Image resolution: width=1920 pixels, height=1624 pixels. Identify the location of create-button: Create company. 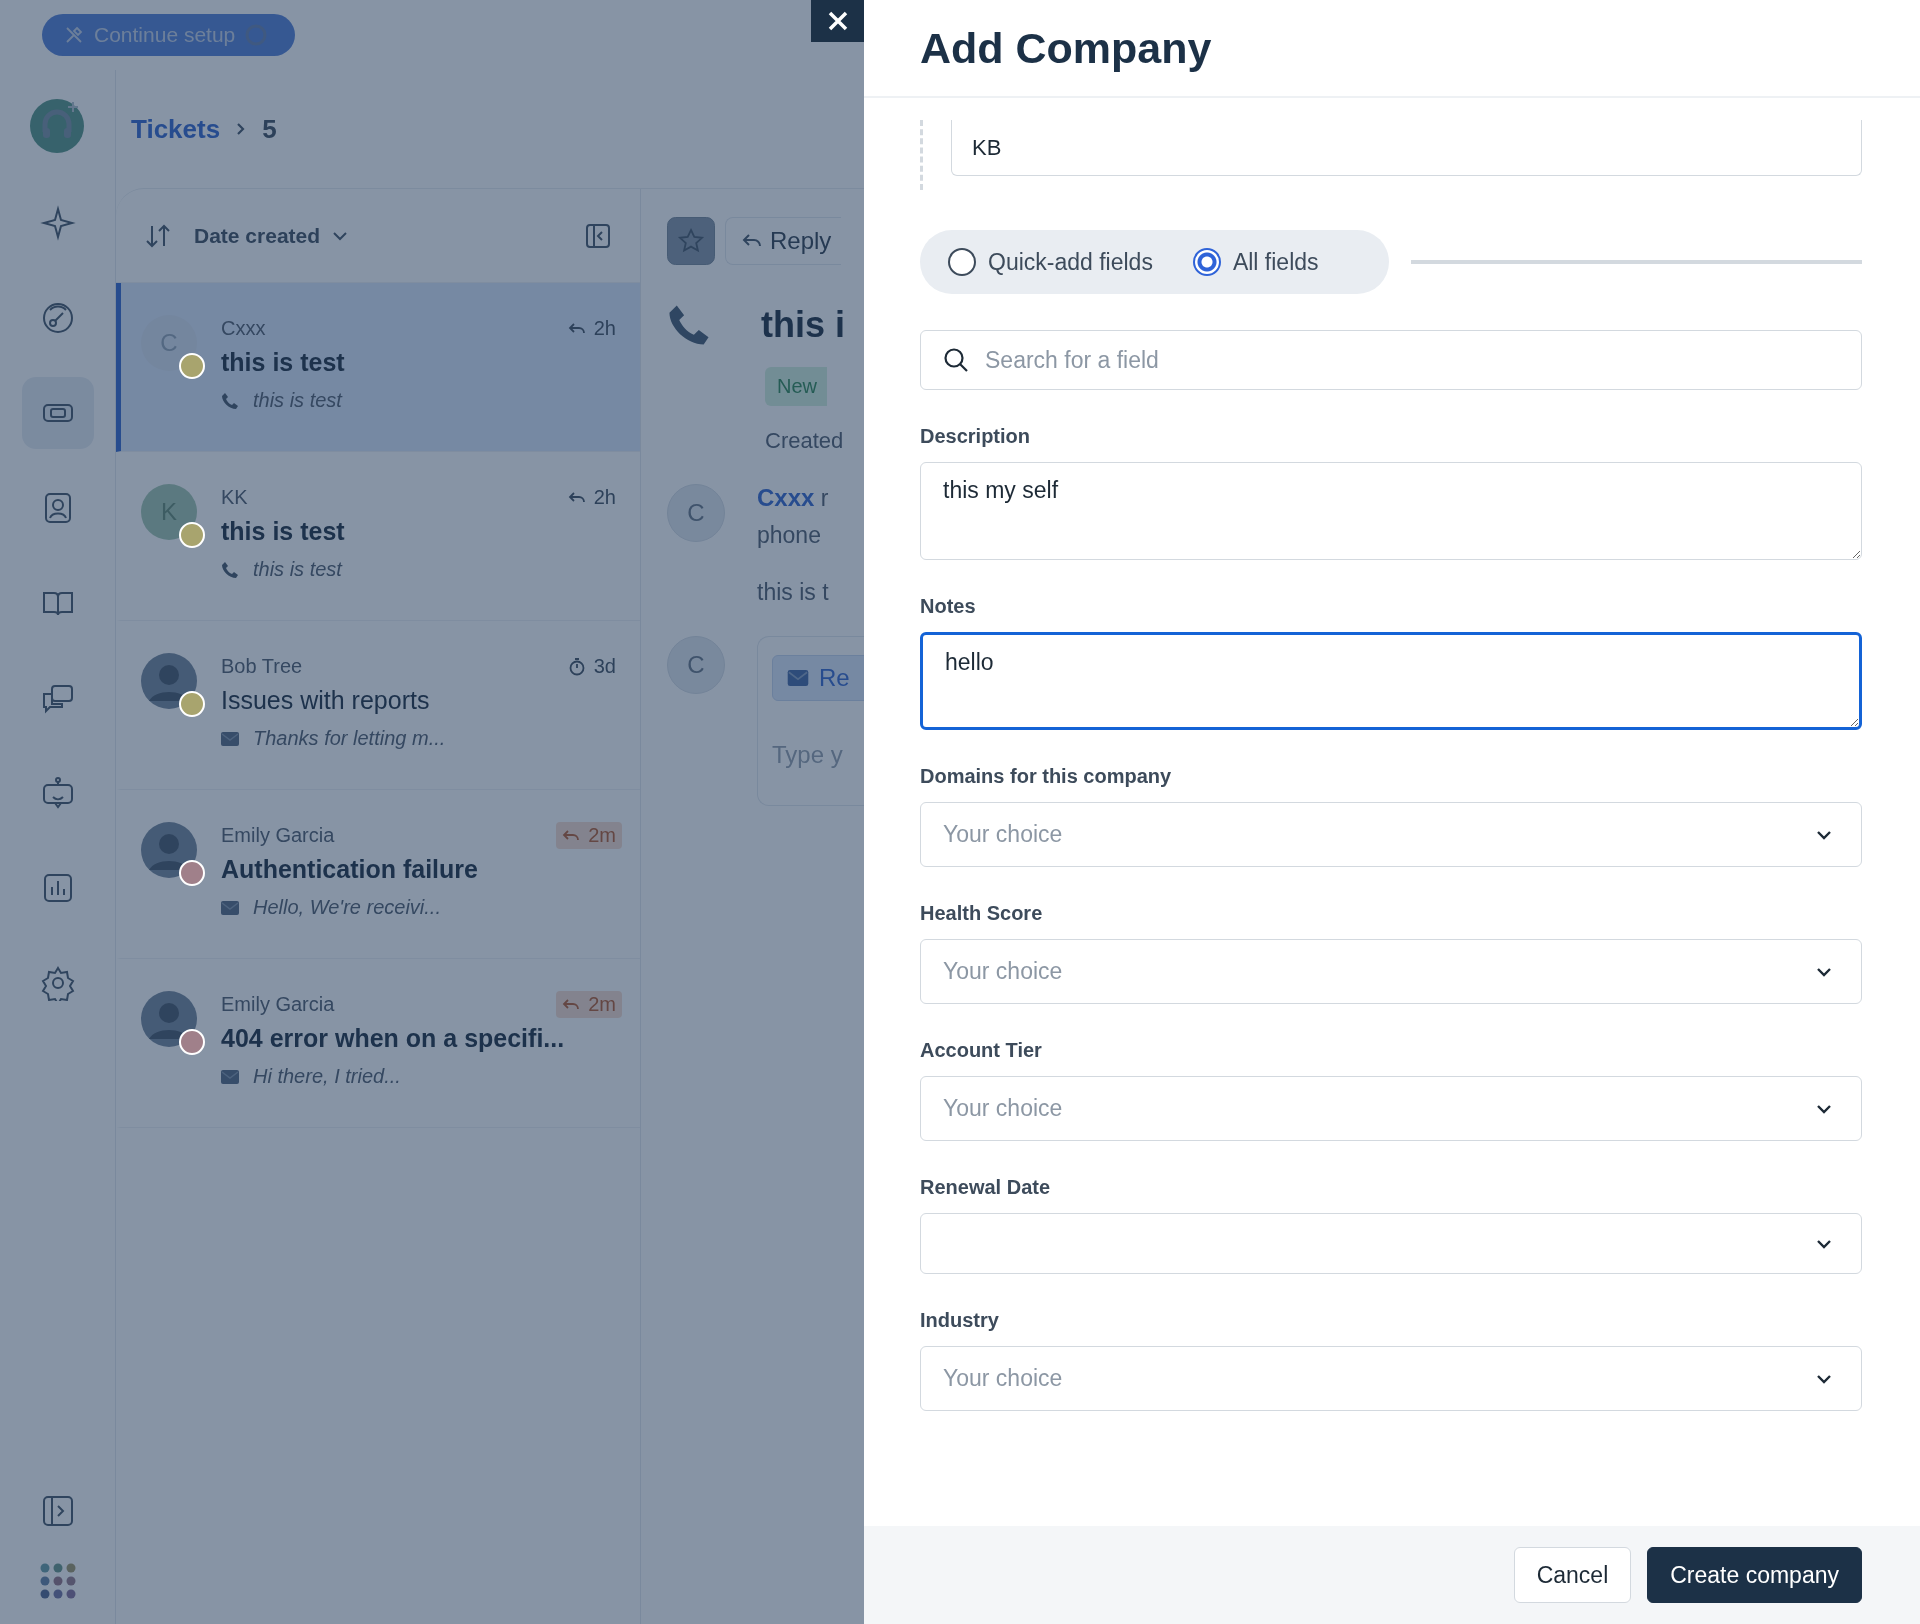
(1754, 1575).